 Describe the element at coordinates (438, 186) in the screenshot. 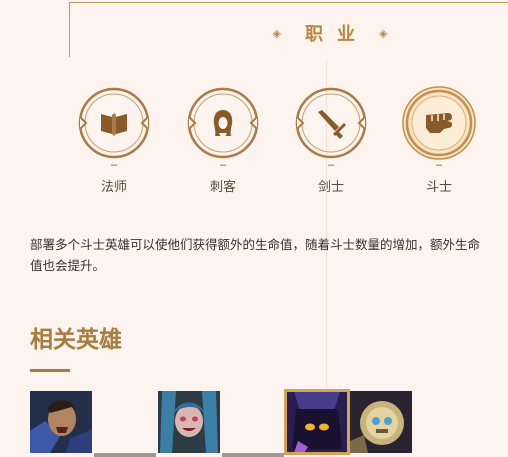

I see `role-label-brawler: 斗士` at that location.